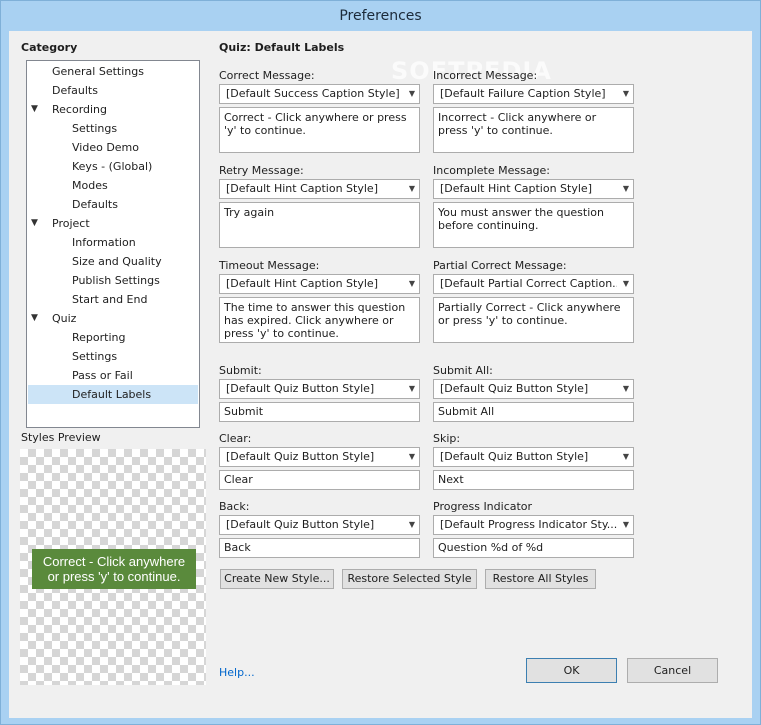 Image resolution: width=761 pixels, height=725 pixels. Describe the element at coordinates (514, 456) in the screenshot. I see `skip-style-value: [Default Quiz Button Style]` at that location.